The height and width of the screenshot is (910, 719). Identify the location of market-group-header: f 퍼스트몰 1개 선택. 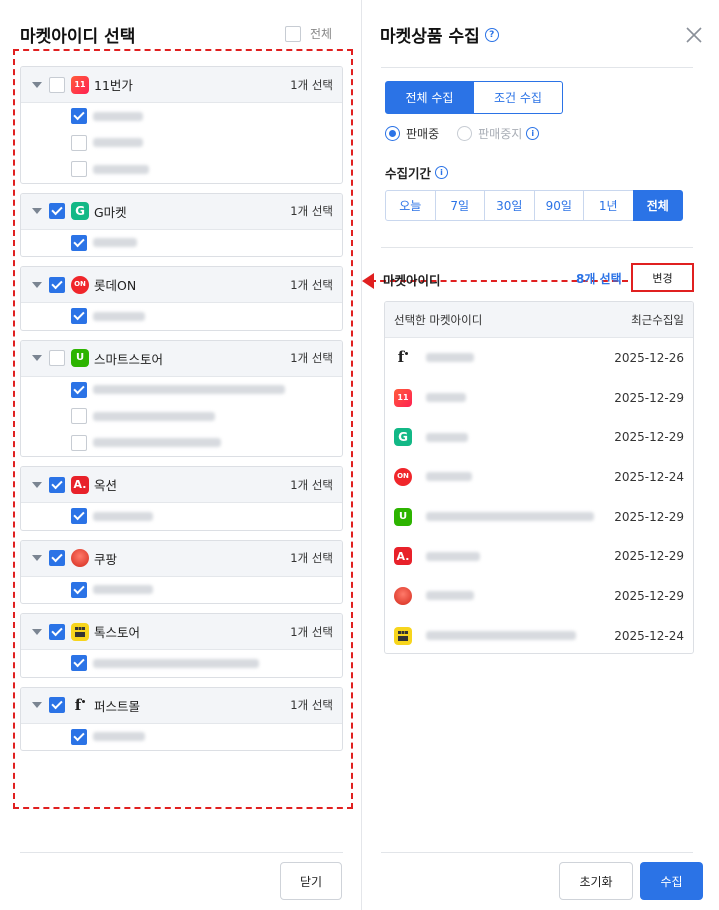
(181, 705).